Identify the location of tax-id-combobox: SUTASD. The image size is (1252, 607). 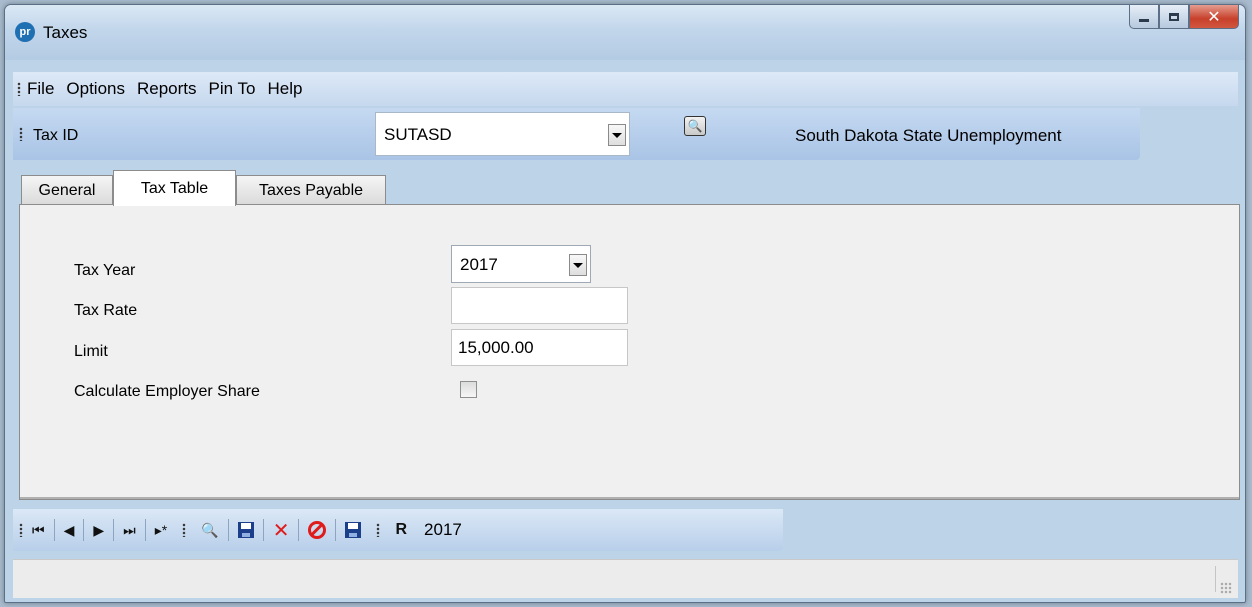
(502, 134).